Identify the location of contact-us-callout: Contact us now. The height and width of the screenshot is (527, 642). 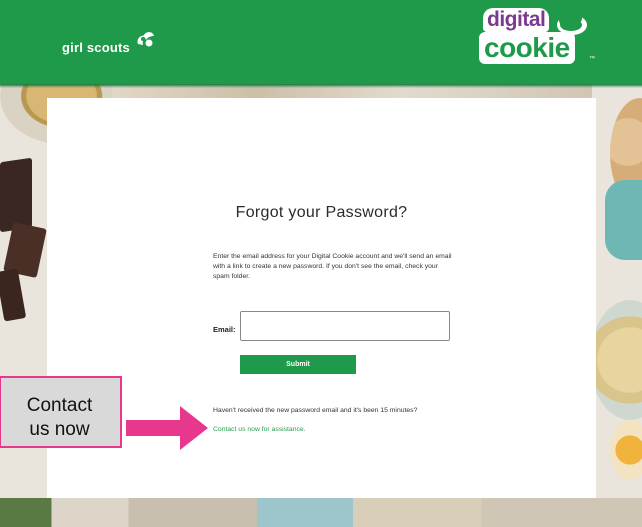
(61, 412).